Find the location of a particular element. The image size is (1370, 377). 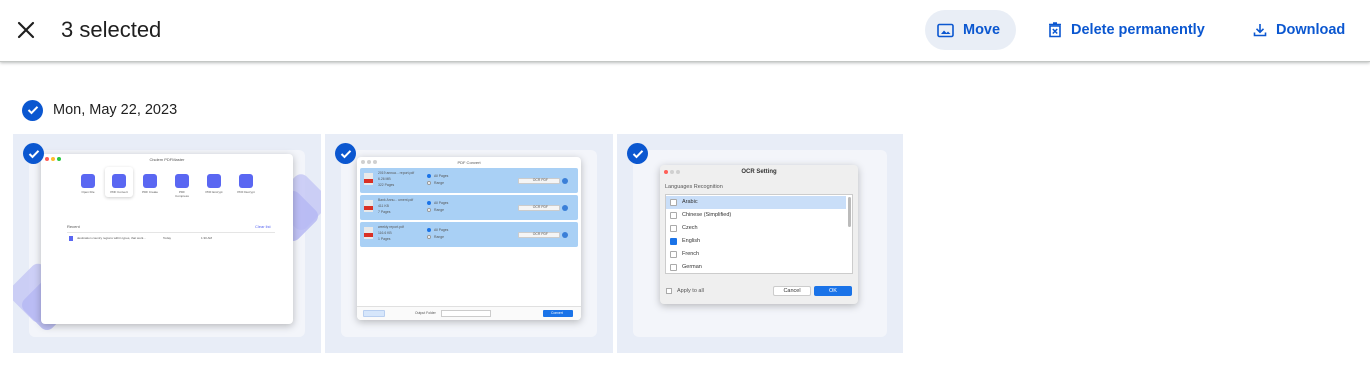

recent-date: Today is located at coordinates (167, 238).